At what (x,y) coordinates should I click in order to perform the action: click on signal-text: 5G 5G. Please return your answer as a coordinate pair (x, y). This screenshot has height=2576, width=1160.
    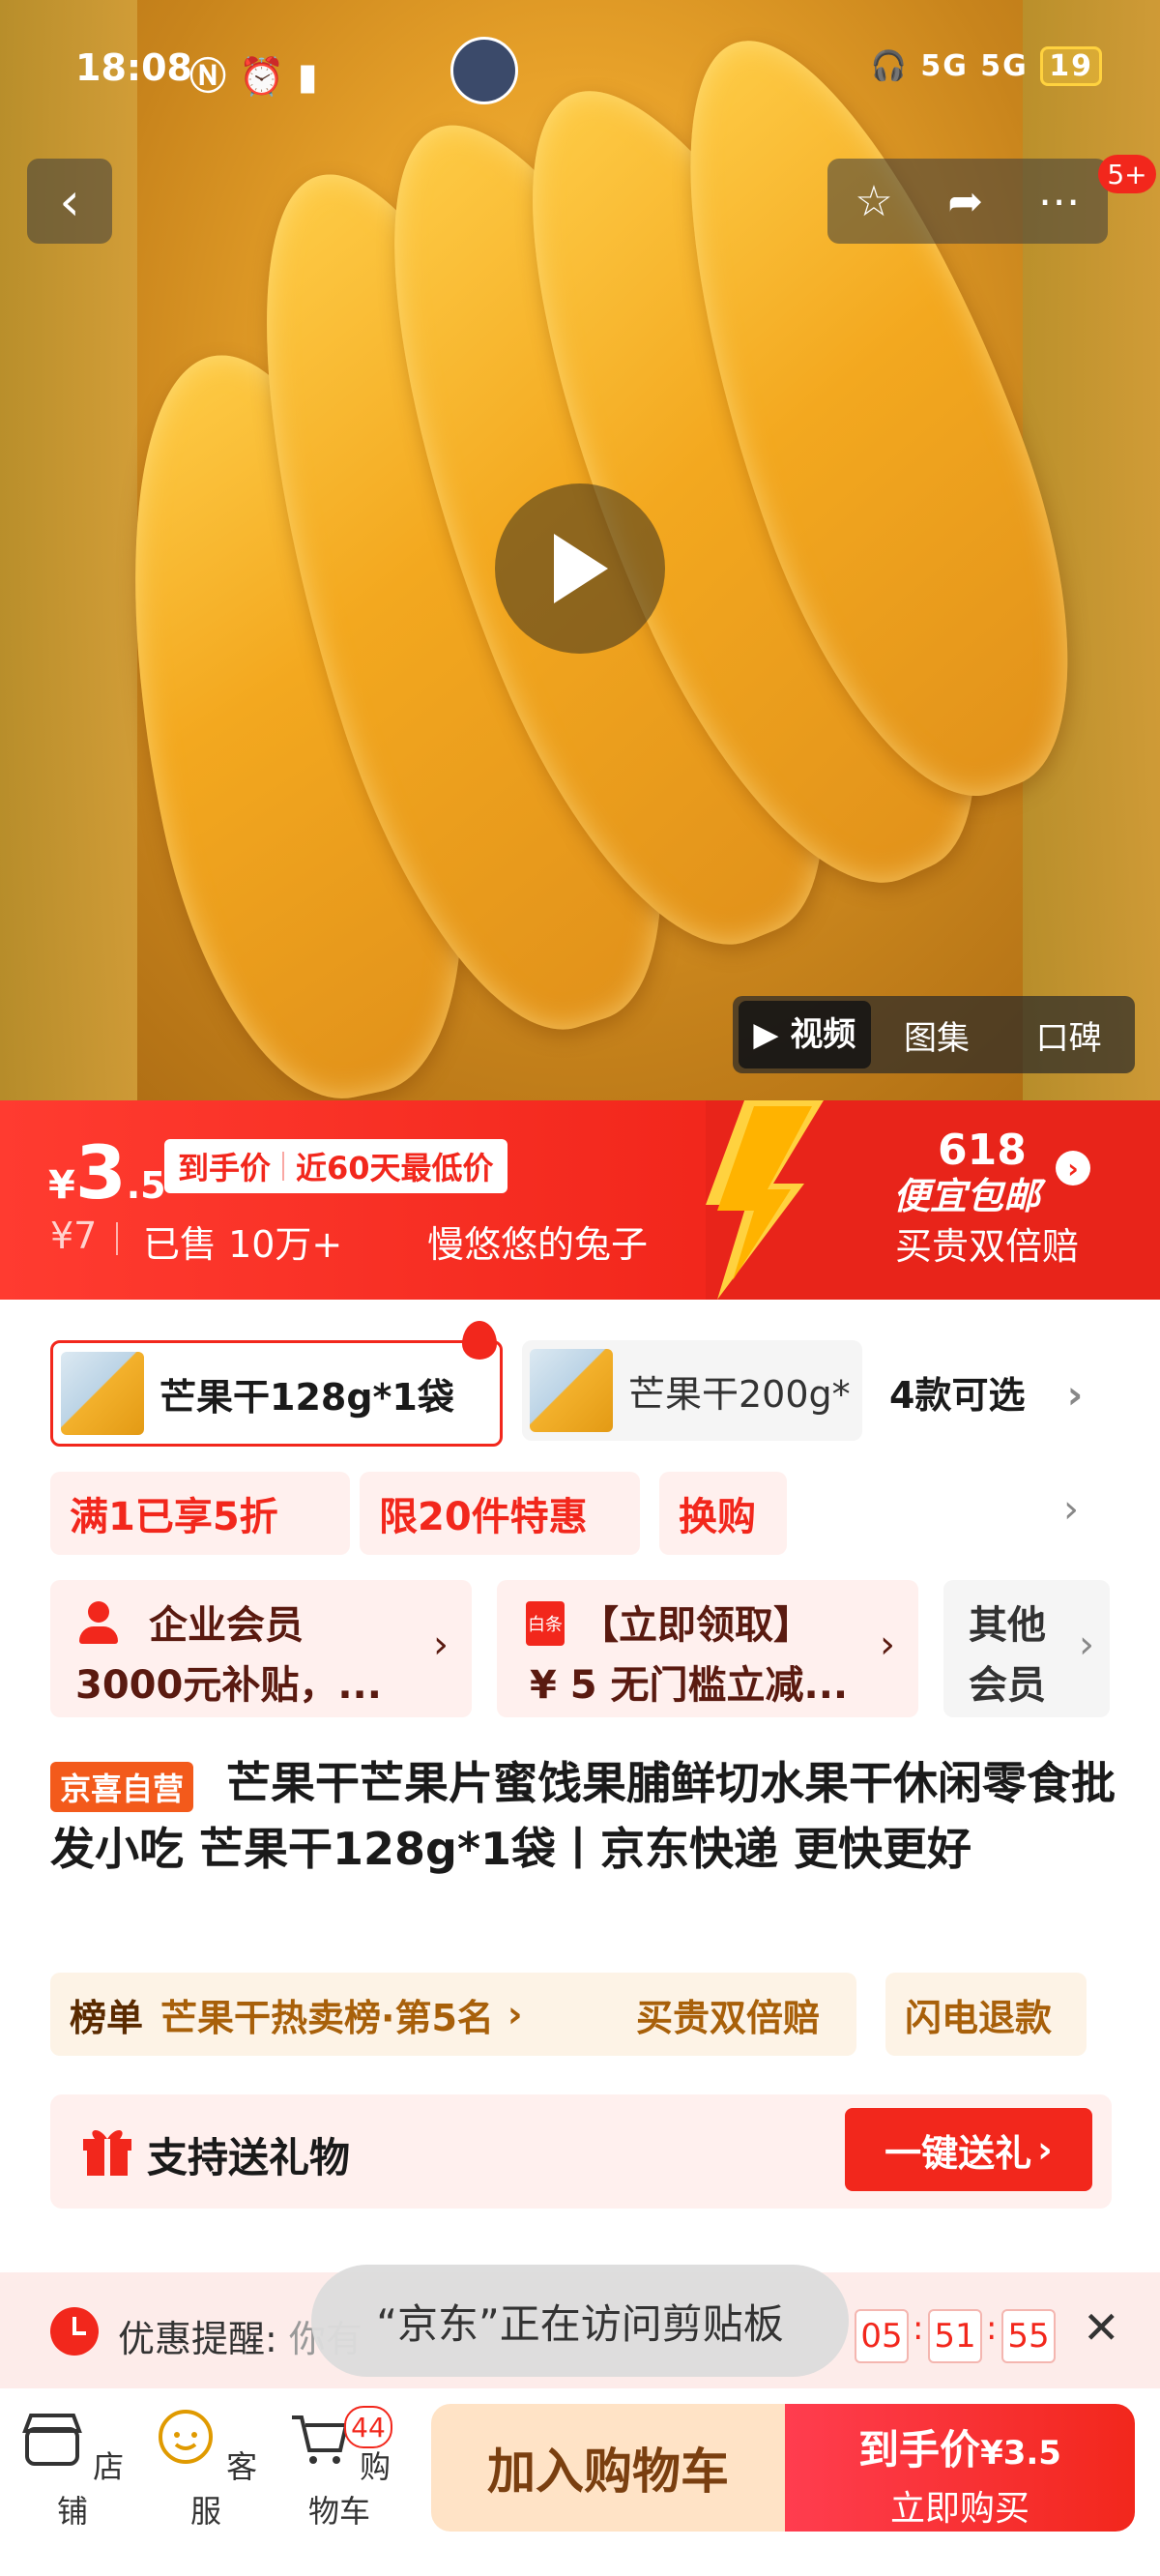
    Looking at the image, I should click on (974, 66).